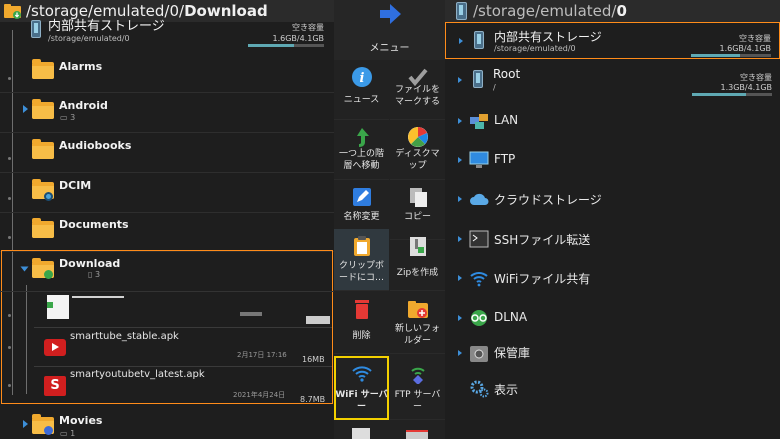 This screenshot has width=780, height=439. I want to click on storage-root-row: Root / 空き容量 1.3GB/4.1GB, so click(612, 81).